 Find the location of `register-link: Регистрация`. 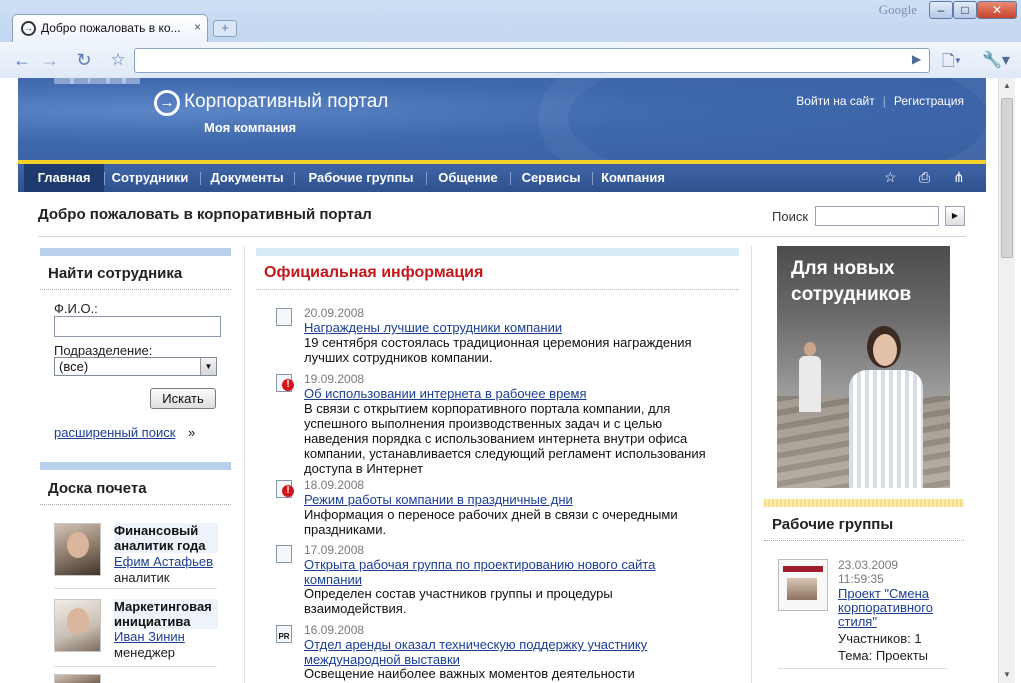

register-link: Регистрация is located at coordinates (929, 101).